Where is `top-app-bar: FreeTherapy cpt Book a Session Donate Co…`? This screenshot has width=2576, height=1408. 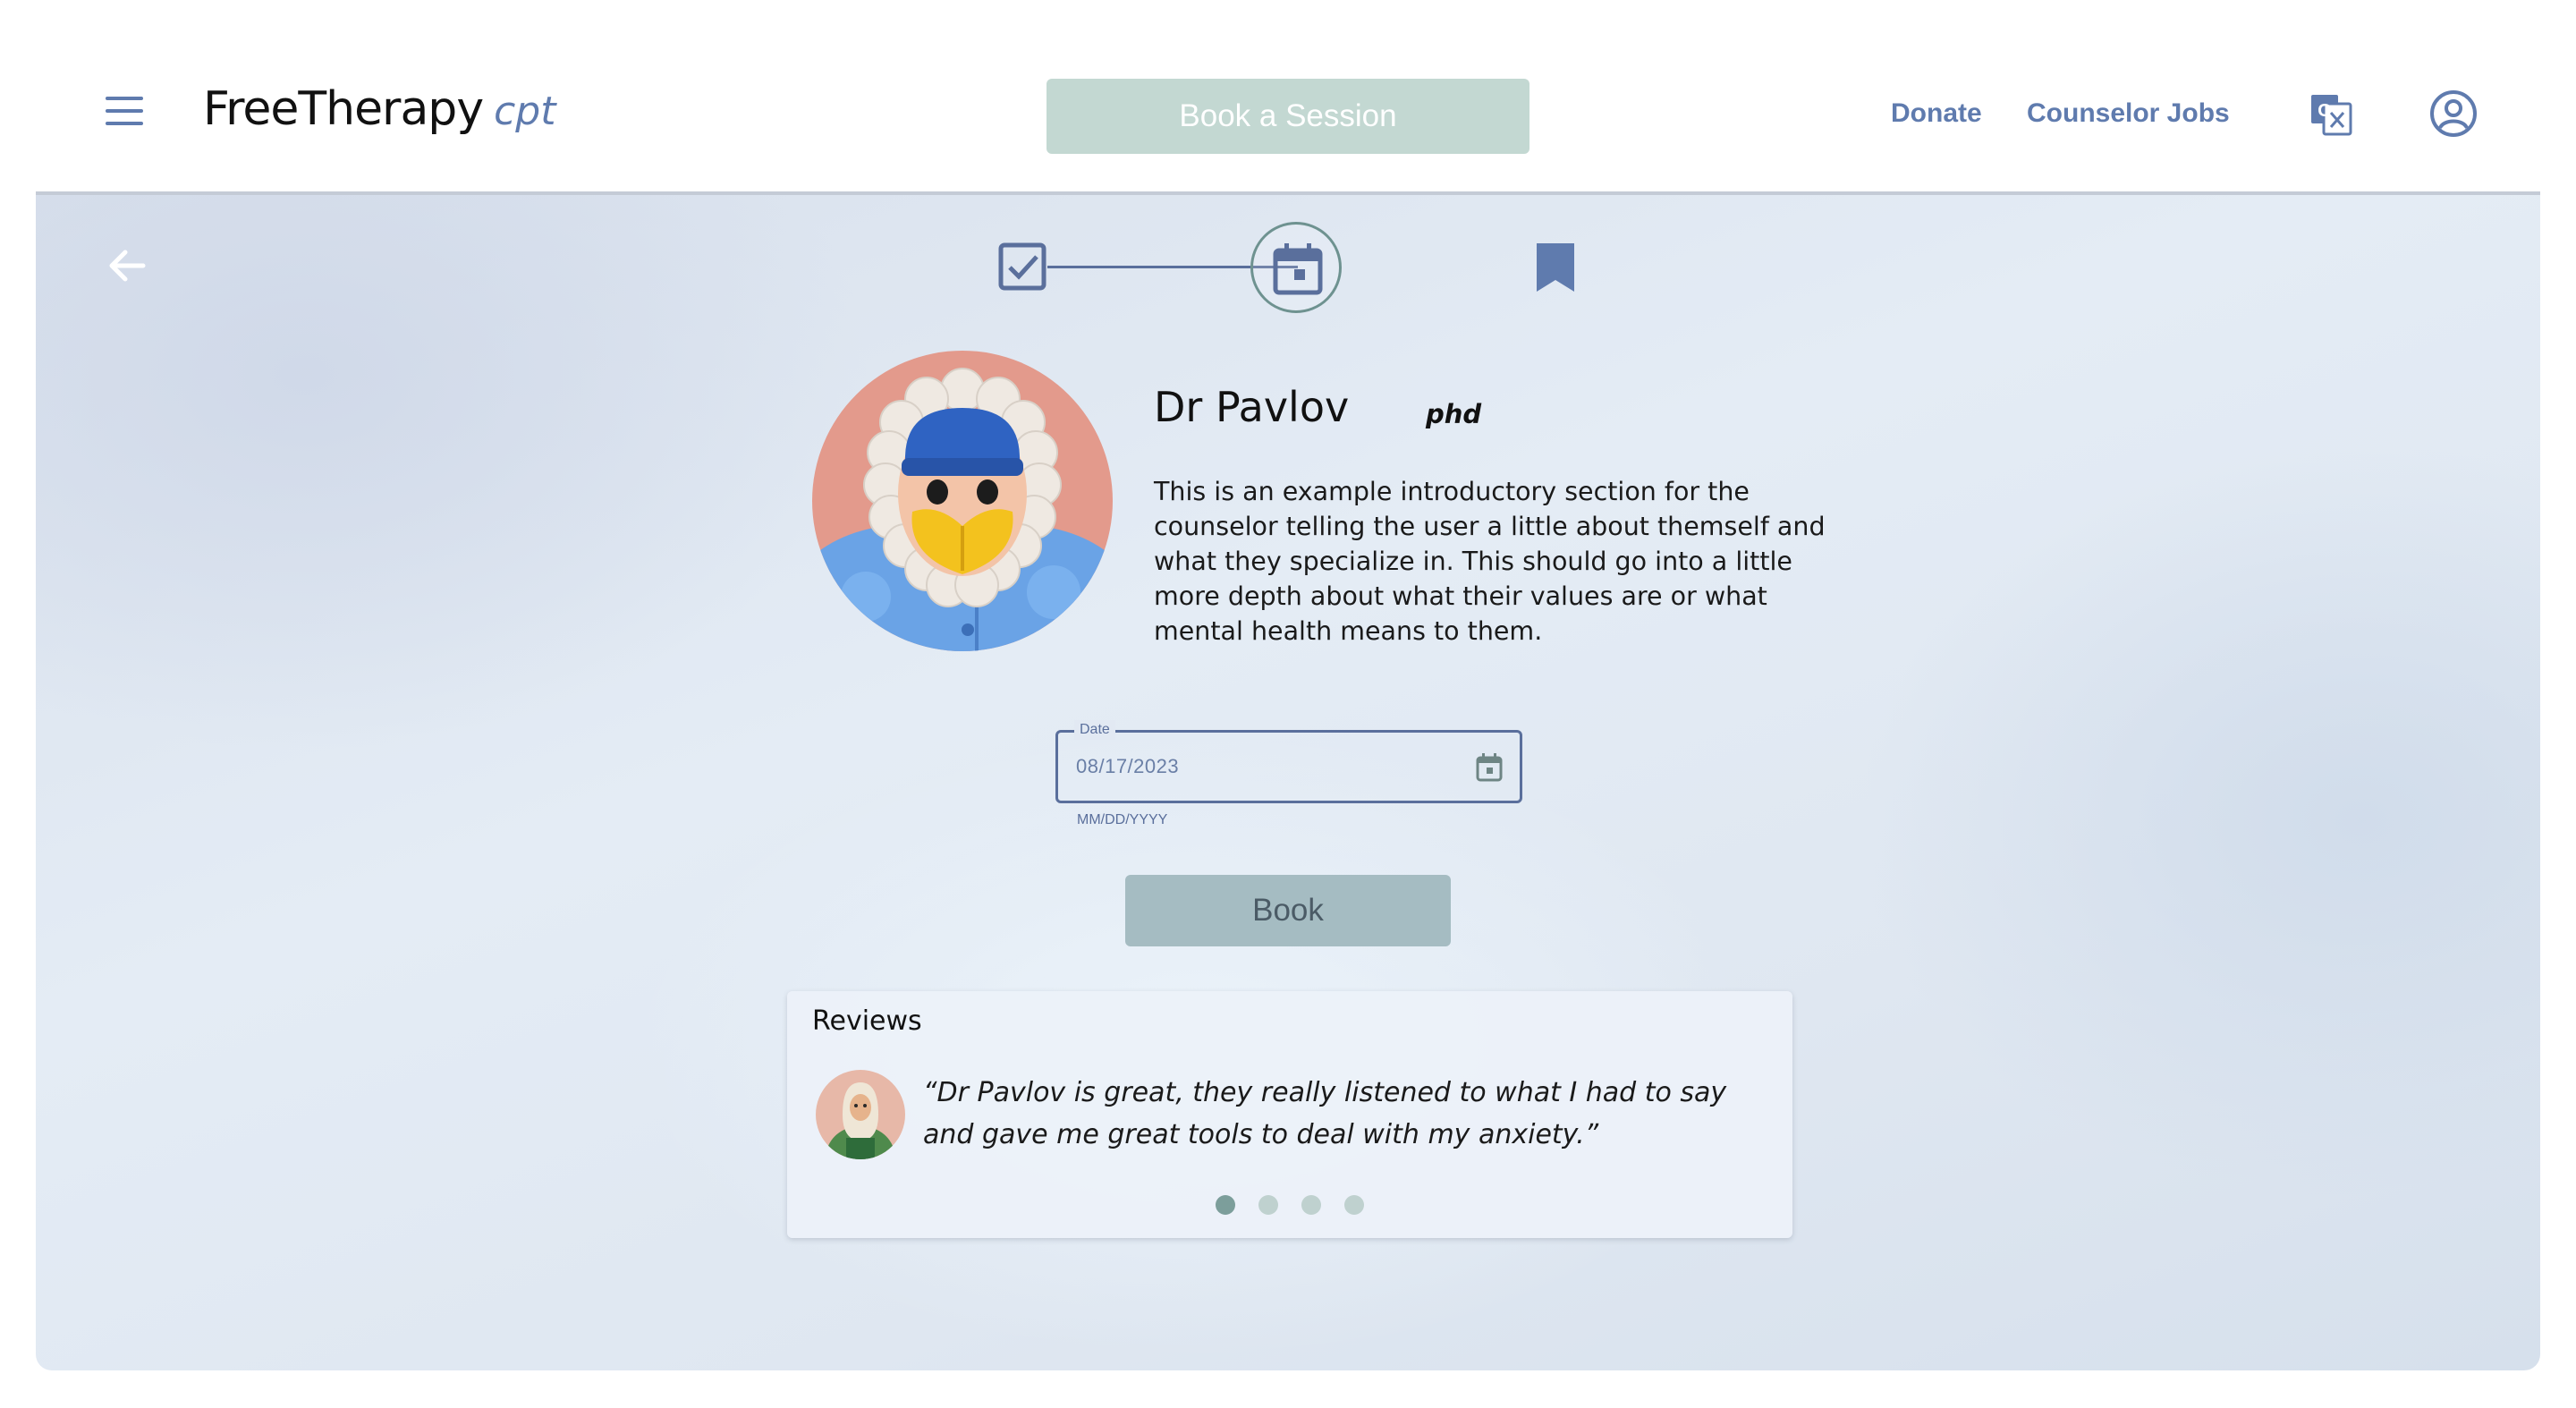 top-app-bar: FreeTherapy cpt Book a Session Donate Co… is located at coordinates (1288, 96).